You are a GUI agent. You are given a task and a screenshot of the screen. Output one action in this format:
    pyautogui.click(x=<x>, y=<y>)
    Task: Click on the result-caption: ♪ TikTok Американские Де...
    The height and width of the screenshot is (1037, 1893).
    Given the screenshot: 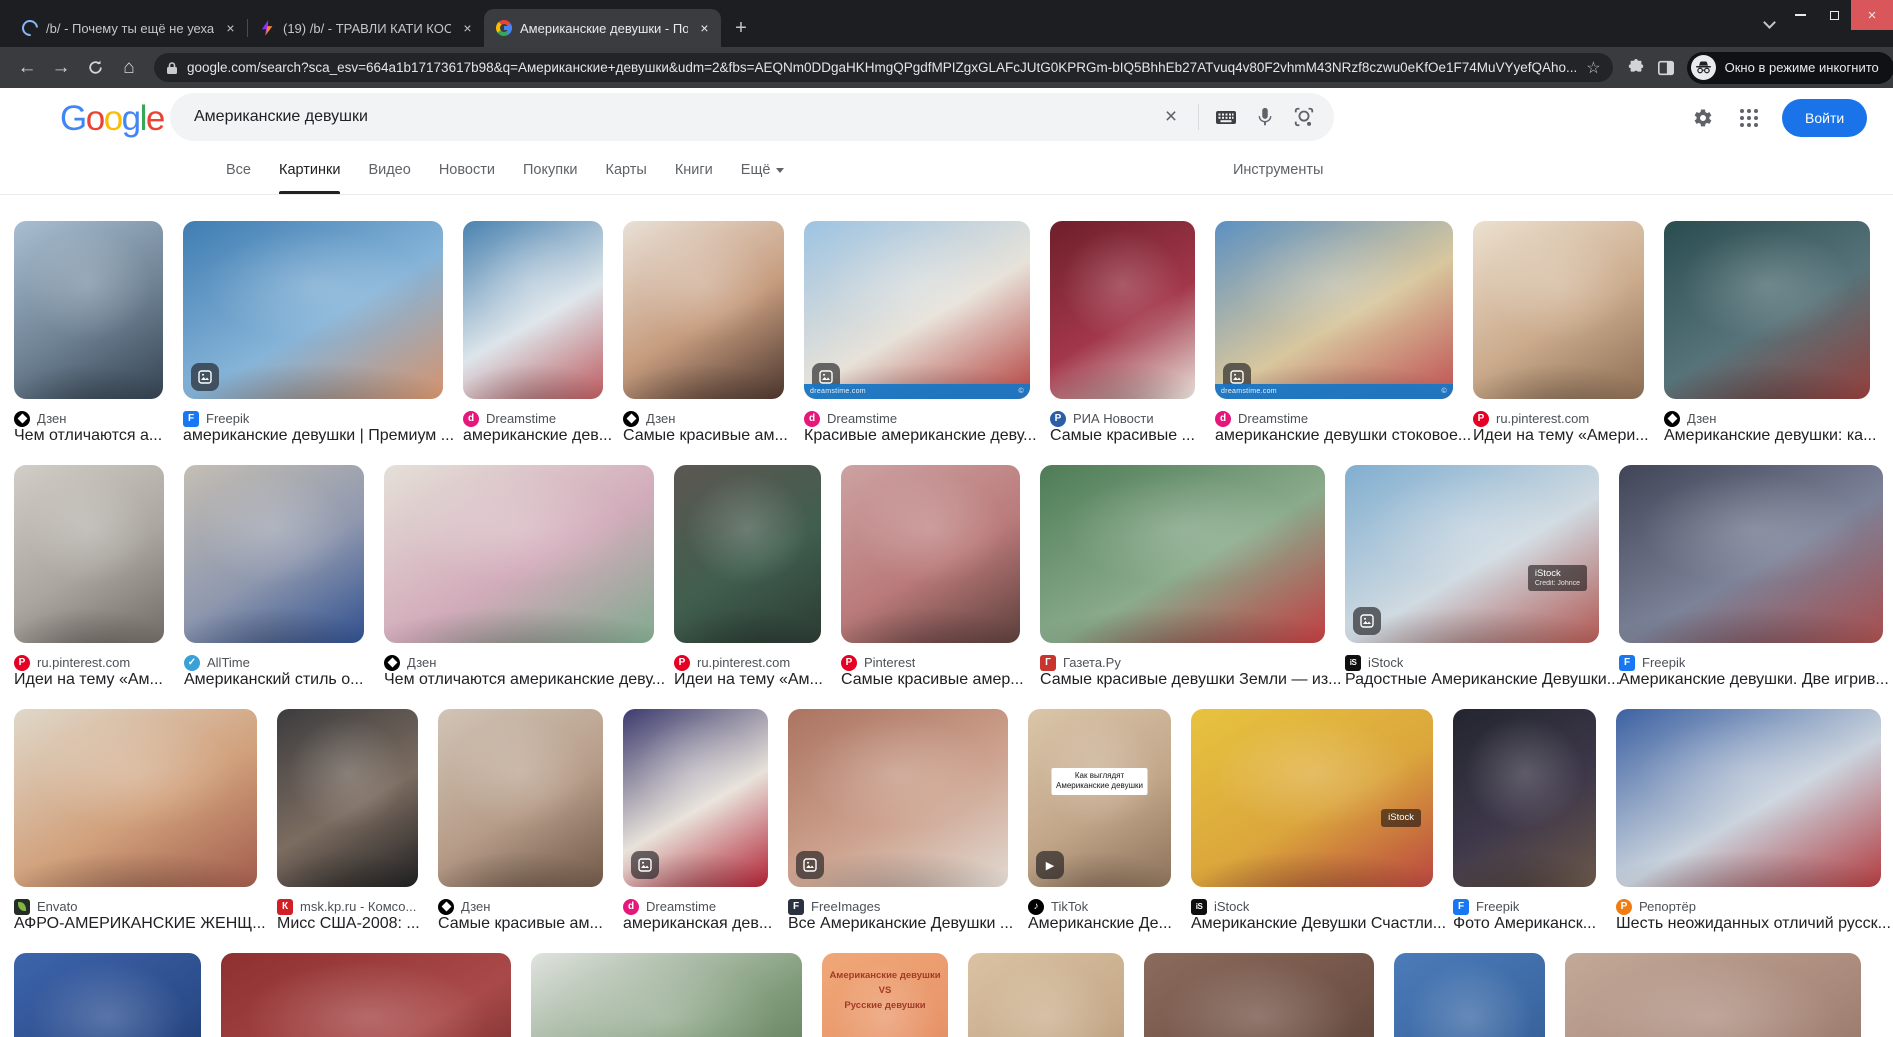 What is the action you would take?
    pyautogui.click(x=1100, y=915)
    